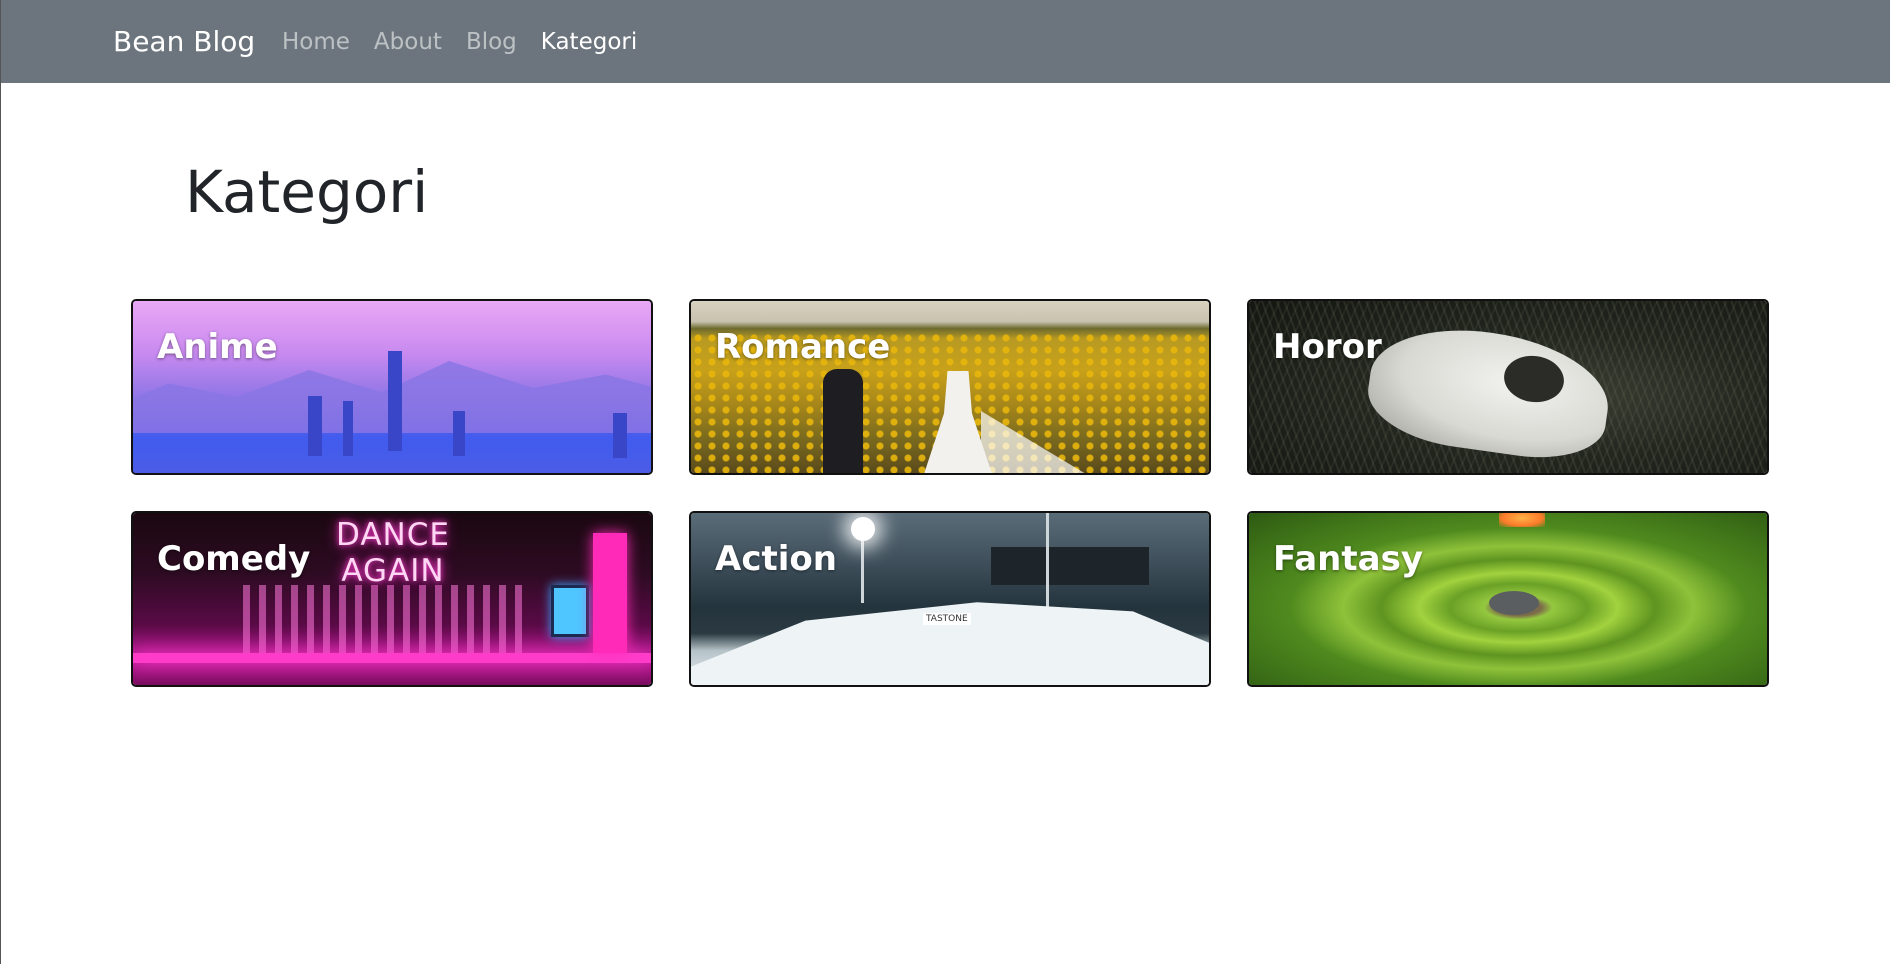 This screenshot has width=1890, height=964. Describe the element at coordinates (393, 535) in the screenshot. I see `neon-sign-line: DANCE` at that location.